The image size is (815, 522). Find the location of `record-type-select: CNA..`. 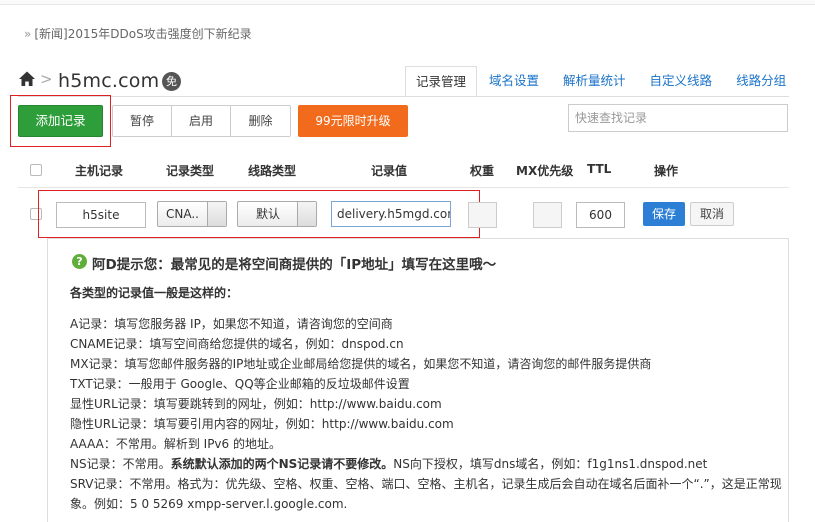

record-type-select: CNA.. is located at coordinates (192, 214).